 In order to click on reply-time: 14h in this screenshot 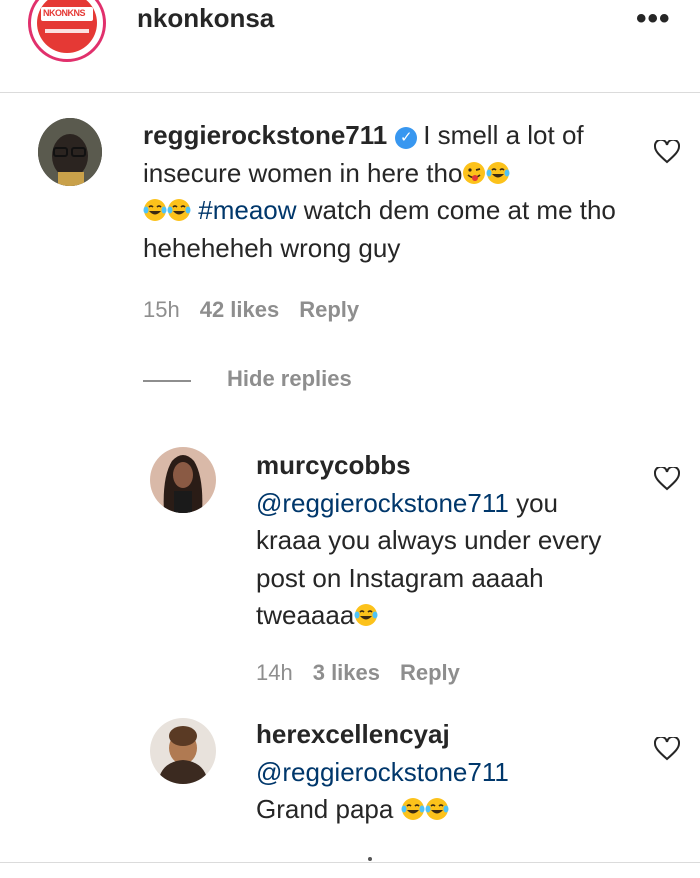, I will do `click(274, 672)`.